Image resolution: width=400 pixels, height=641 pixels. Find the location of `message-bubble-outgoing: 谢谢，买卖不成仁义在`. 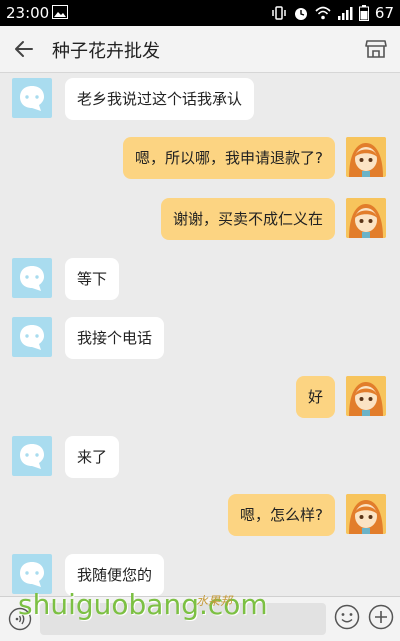

message-bubble-outgoing: 谢谢，买卖不成仁义在 is located at coordinates (247, 219).